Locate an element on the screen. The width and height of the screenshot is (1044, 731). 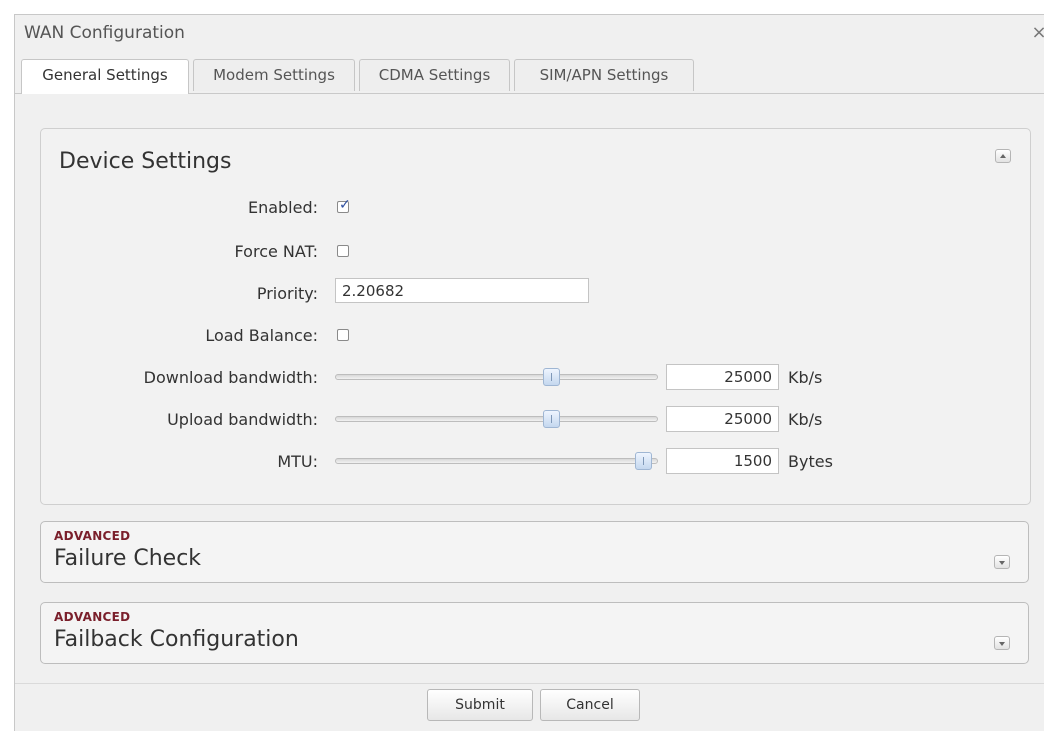
upload-bandwidth-slider is located at coordinates (496, 419).